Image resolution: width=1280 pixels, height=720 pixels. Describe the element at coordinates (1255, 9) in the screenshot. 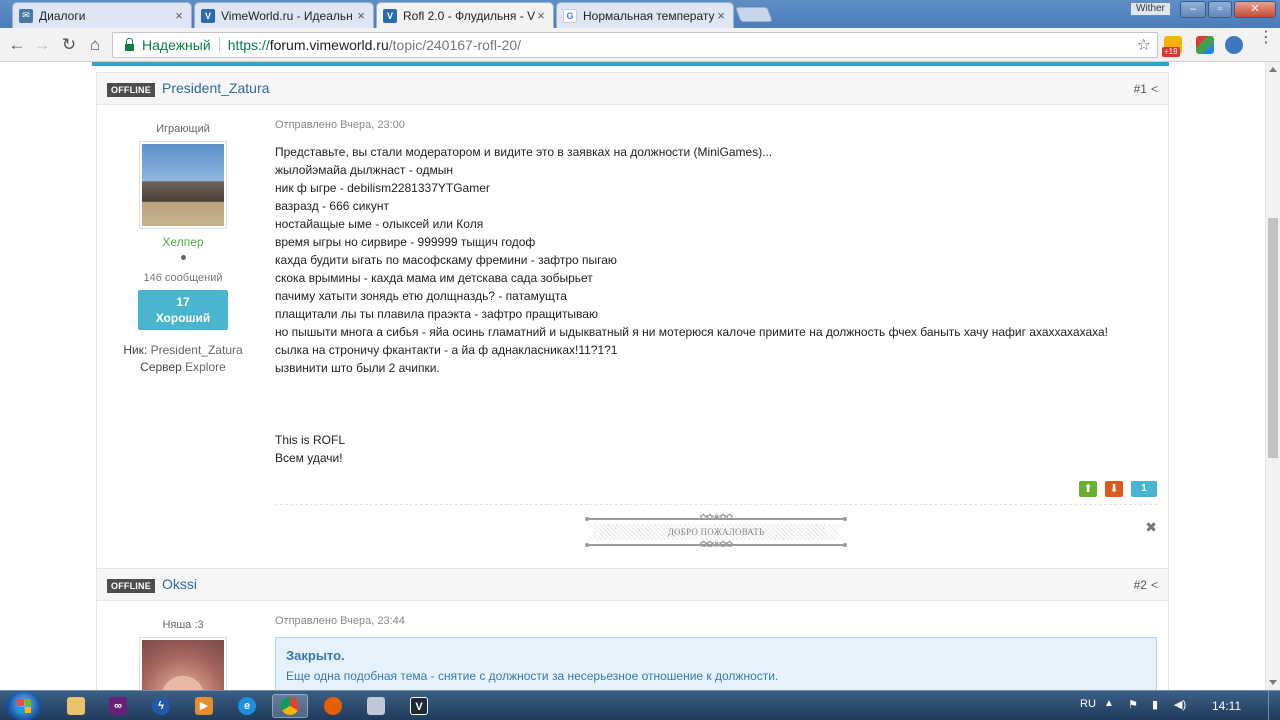

I see `close-window-button: ✕` at that location.